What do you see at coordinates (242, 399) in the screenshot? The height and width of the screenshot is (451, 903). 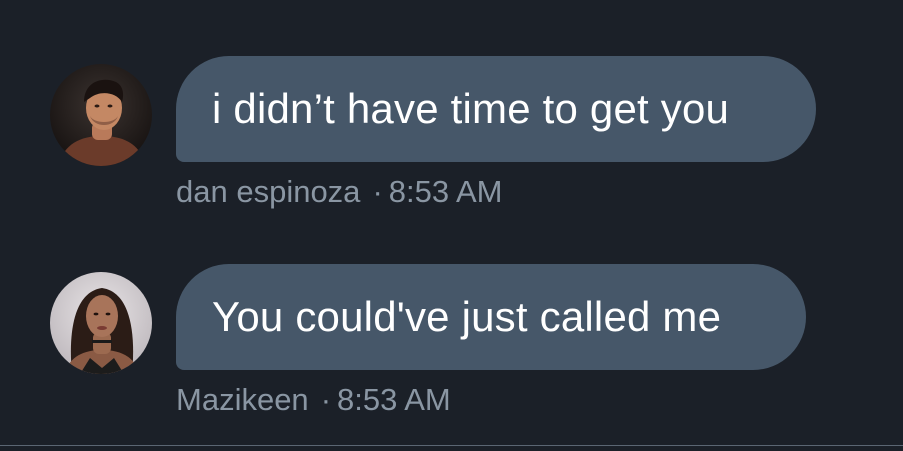 I see `sender-name: Mazikeen` at bounding box center [242, 399].